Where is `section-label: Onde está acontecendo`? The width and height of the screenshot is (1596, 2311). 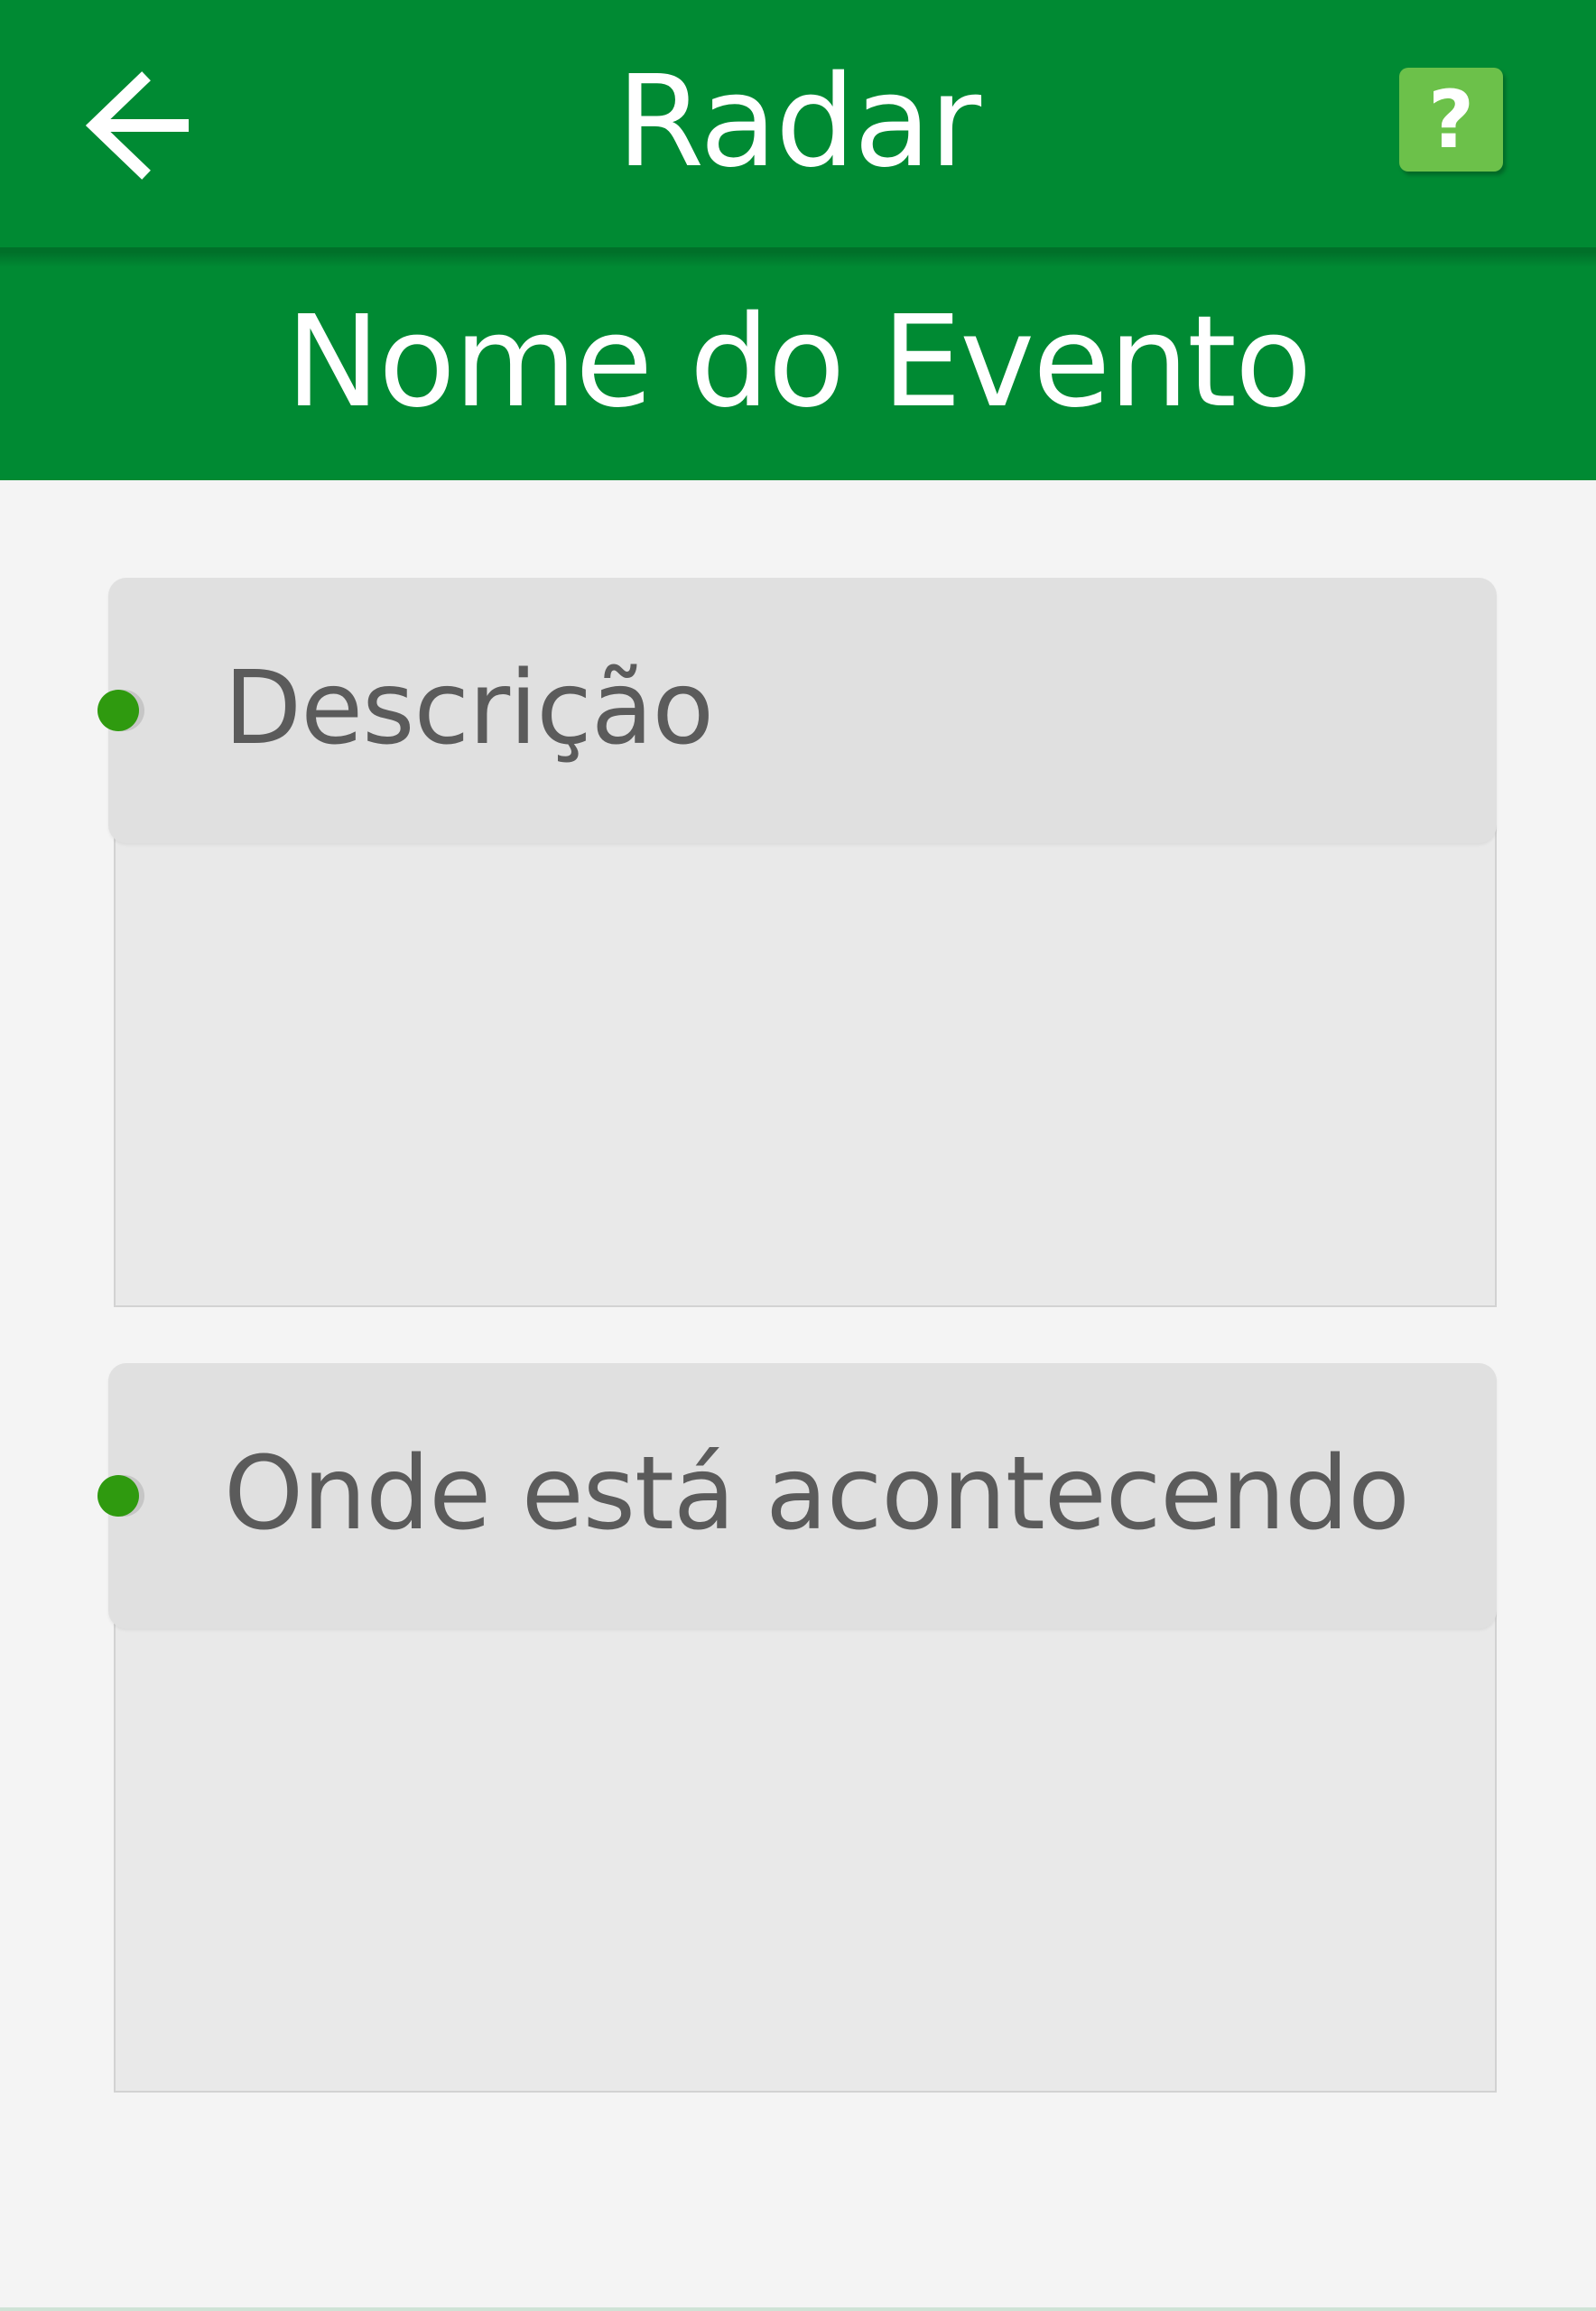 section-label: Onde está acontecendo is located at coordinates (817, 1494).